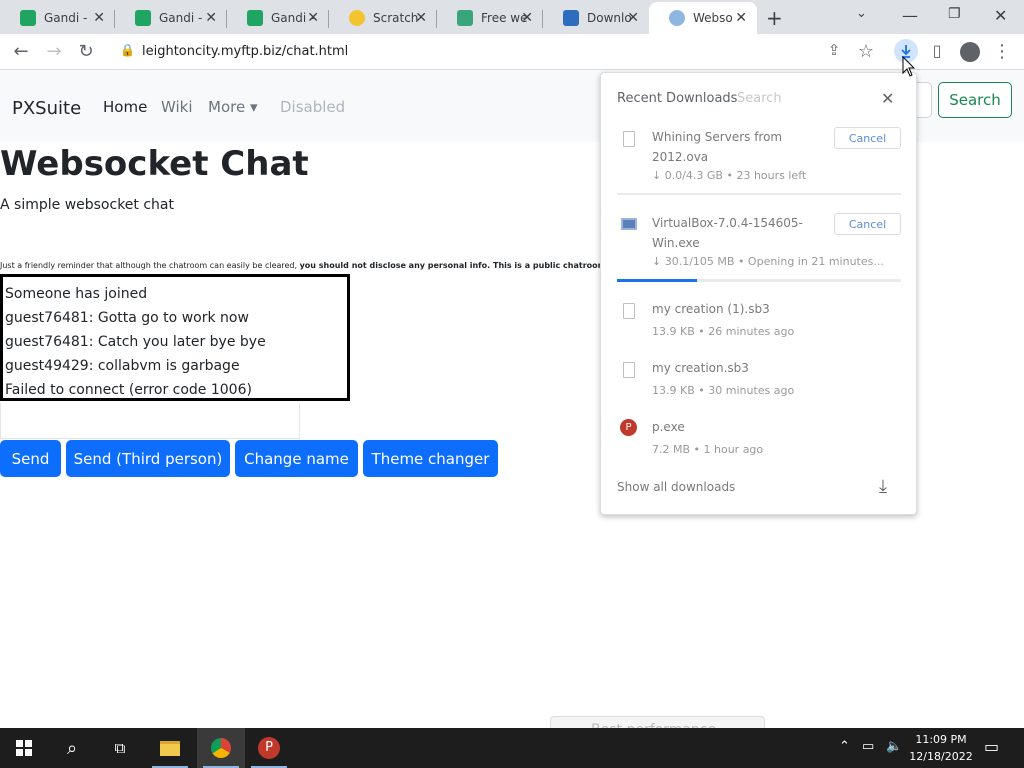 The height and width of the screenshot is (768, 1024). Describe the element at coordinates (227, 107) in the screenshot. I see `nav-more-label: More` at that location.